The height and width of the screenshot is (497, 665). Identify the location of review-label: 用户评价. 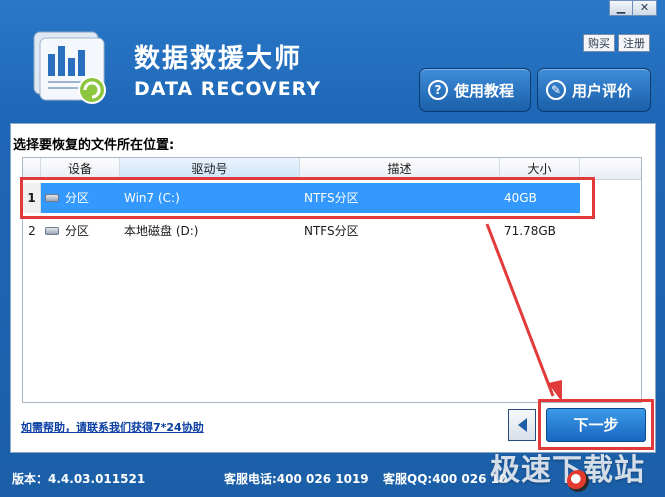
(602, 90).